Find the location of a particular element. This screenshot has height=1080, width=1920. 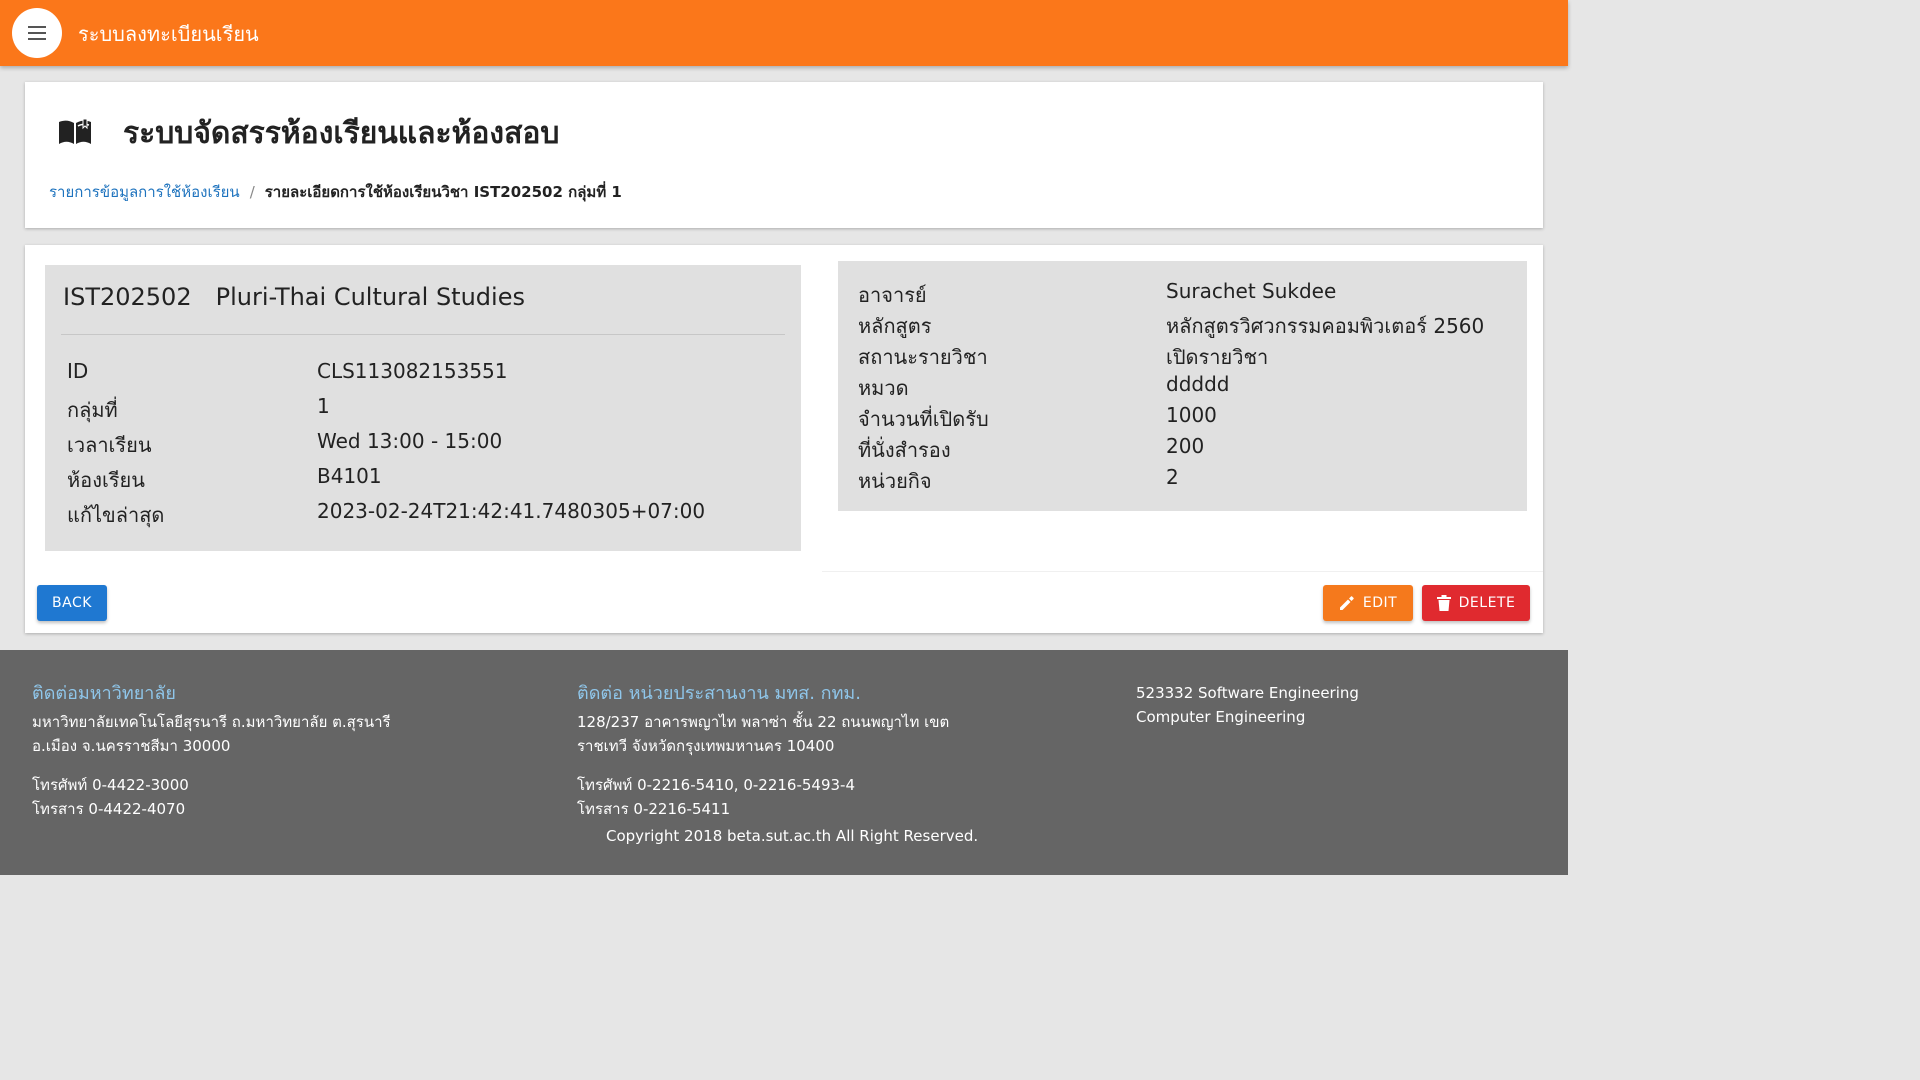

info-label: อาจารย์ is located at coordinates (892, 295).